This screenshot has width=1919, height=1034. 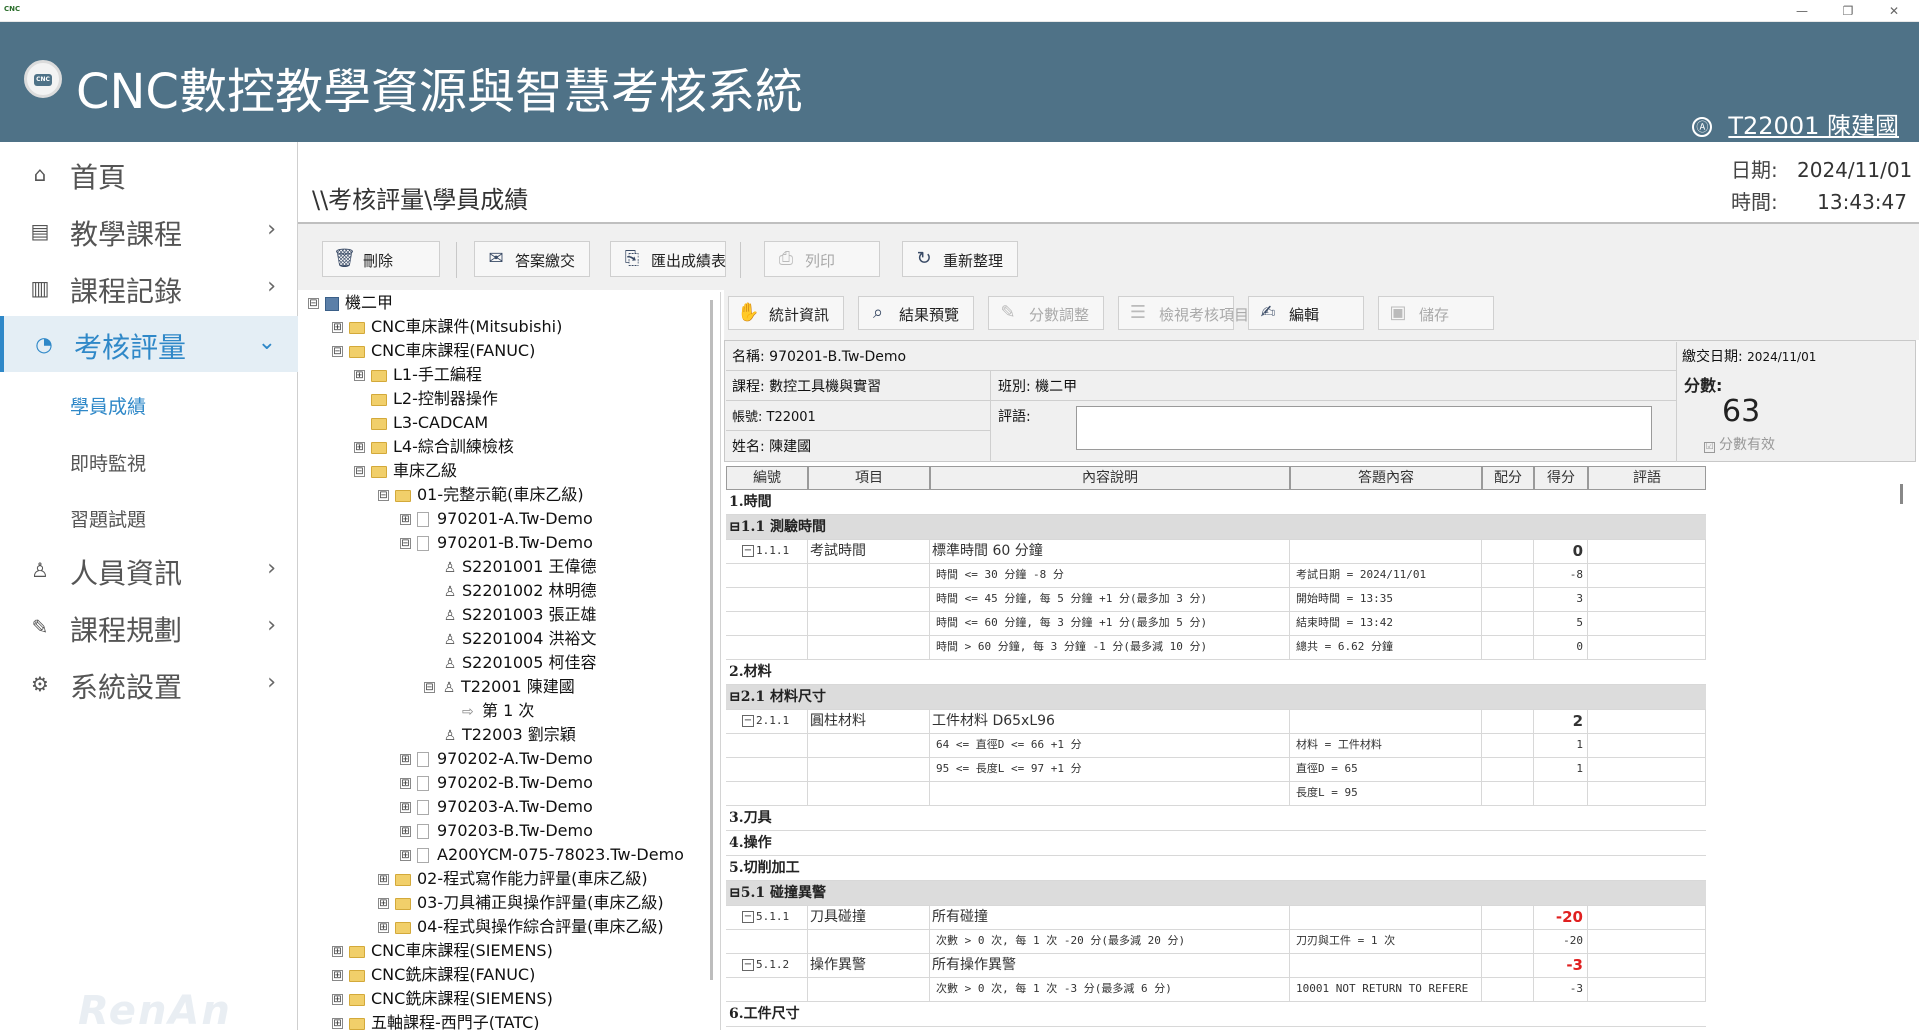 What do you see at coordinates (519, 615) in the screenshot?
I see `tree-node: ♙ S2201003 張正雄` at bounding box center [519, 615].